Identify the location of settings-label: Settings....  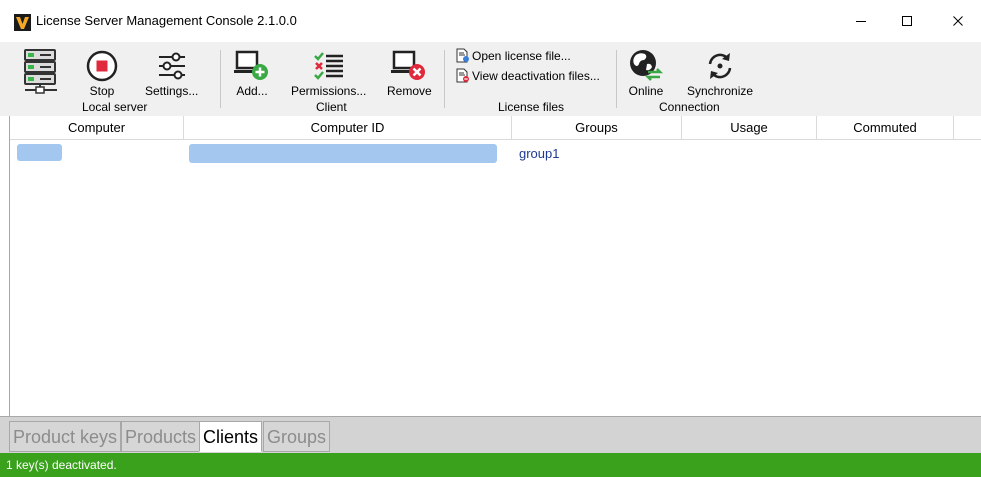
(172, 91).